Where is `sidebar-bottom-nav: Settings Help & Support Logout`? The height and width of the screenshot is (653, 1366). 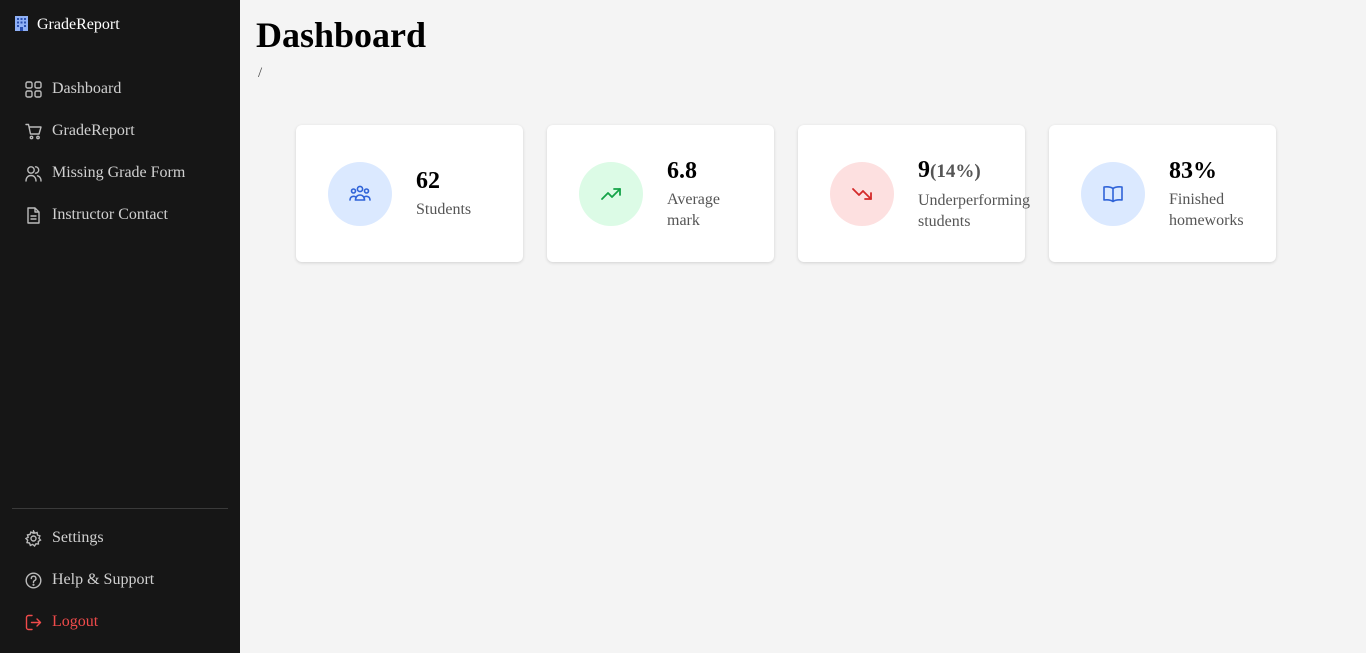
sidebar-bottom-nav: Settings Help & Support Logout is located at coordinates (120, 580).